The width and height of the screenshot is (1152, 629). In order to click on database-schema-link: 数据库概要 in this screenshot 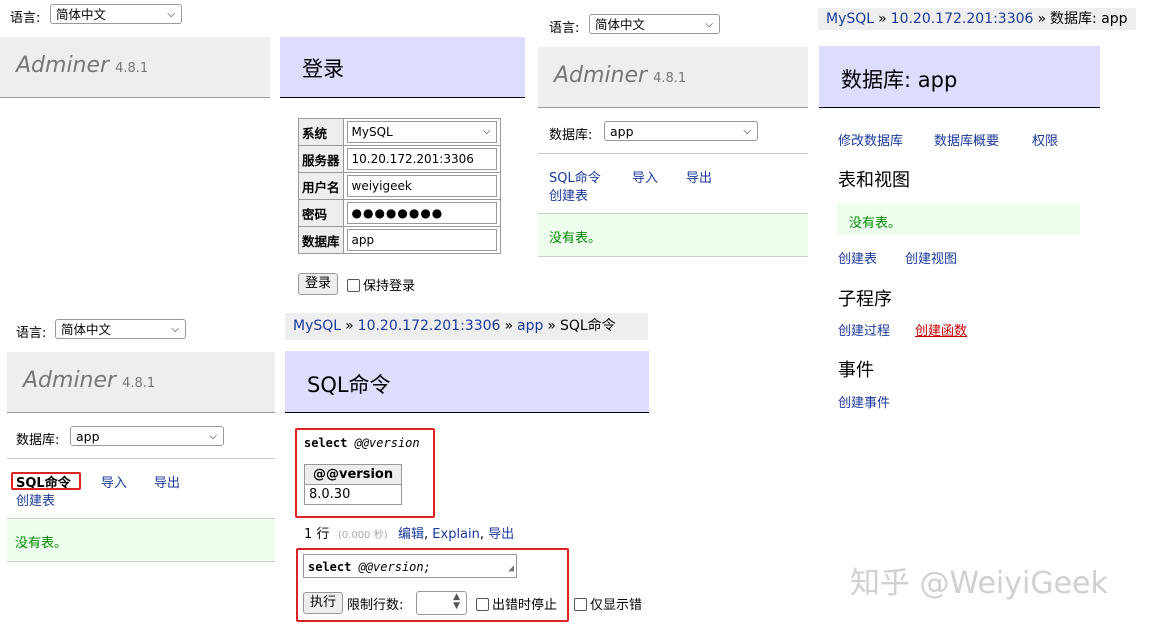, I will do `click(966, 139)`.